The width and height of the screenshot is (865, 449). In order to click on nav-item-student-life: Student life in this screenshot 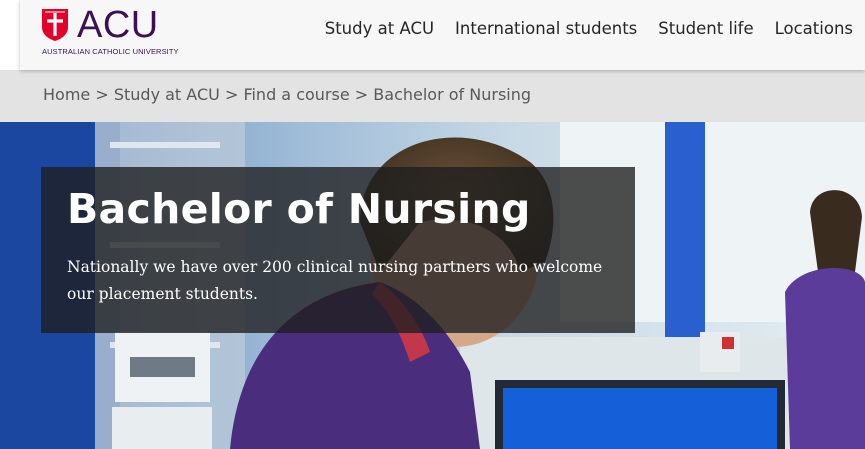, I will do `click(705, 28)`.